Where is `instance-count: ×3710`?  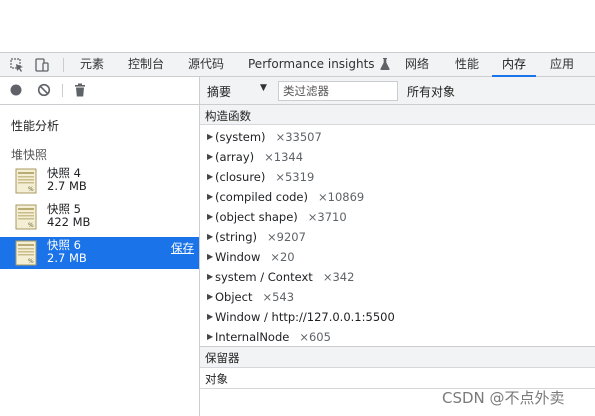
instance-count: ×3710 is located at coordinates (327, 217).